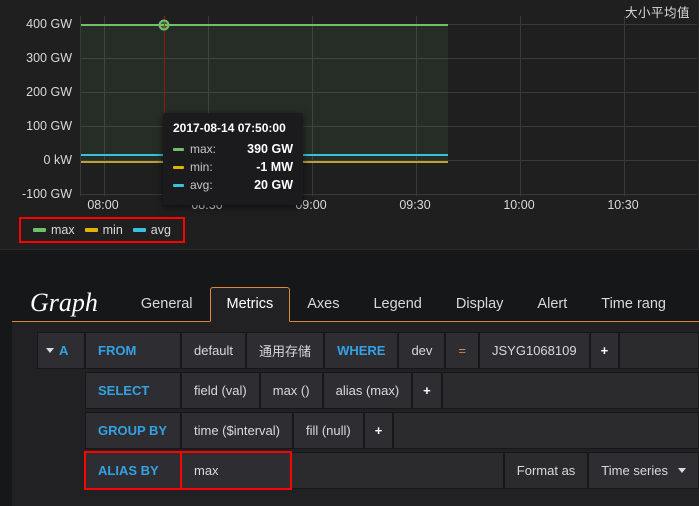  What do you see at coordinates (229, 128) in the screenshot?
I see `tooltip-timestamp: 2017-08-14 07:50:00` at bounding box center [229, 128].